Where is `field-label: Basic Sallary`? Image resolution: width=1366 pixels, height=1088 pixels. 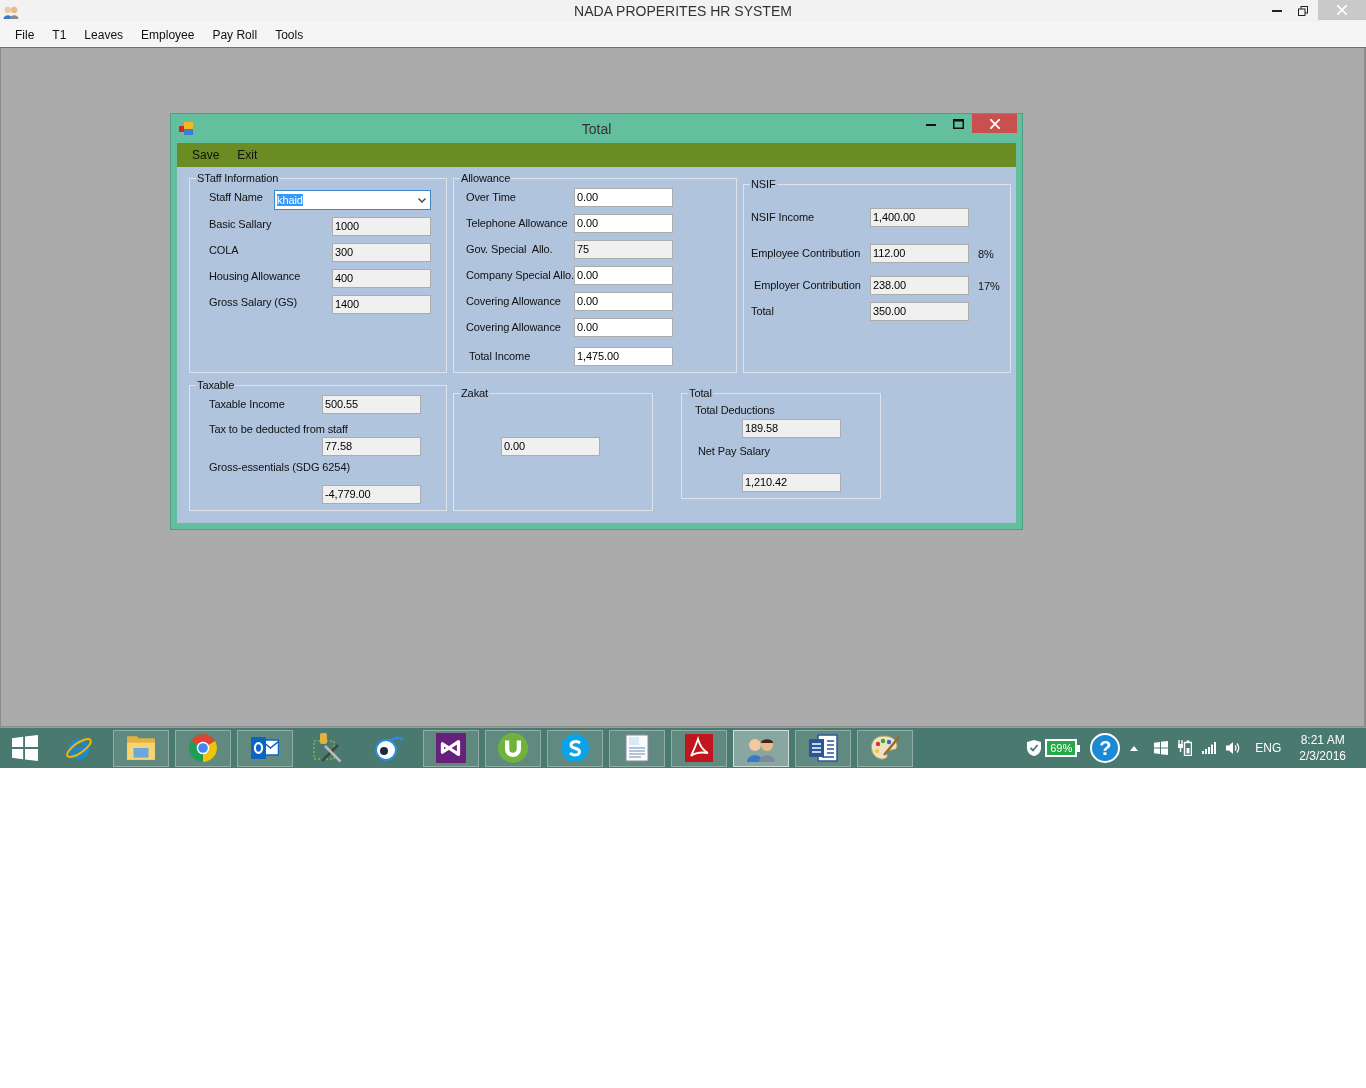 field-label: Basic Sallary is located at coordinates (241, 224).